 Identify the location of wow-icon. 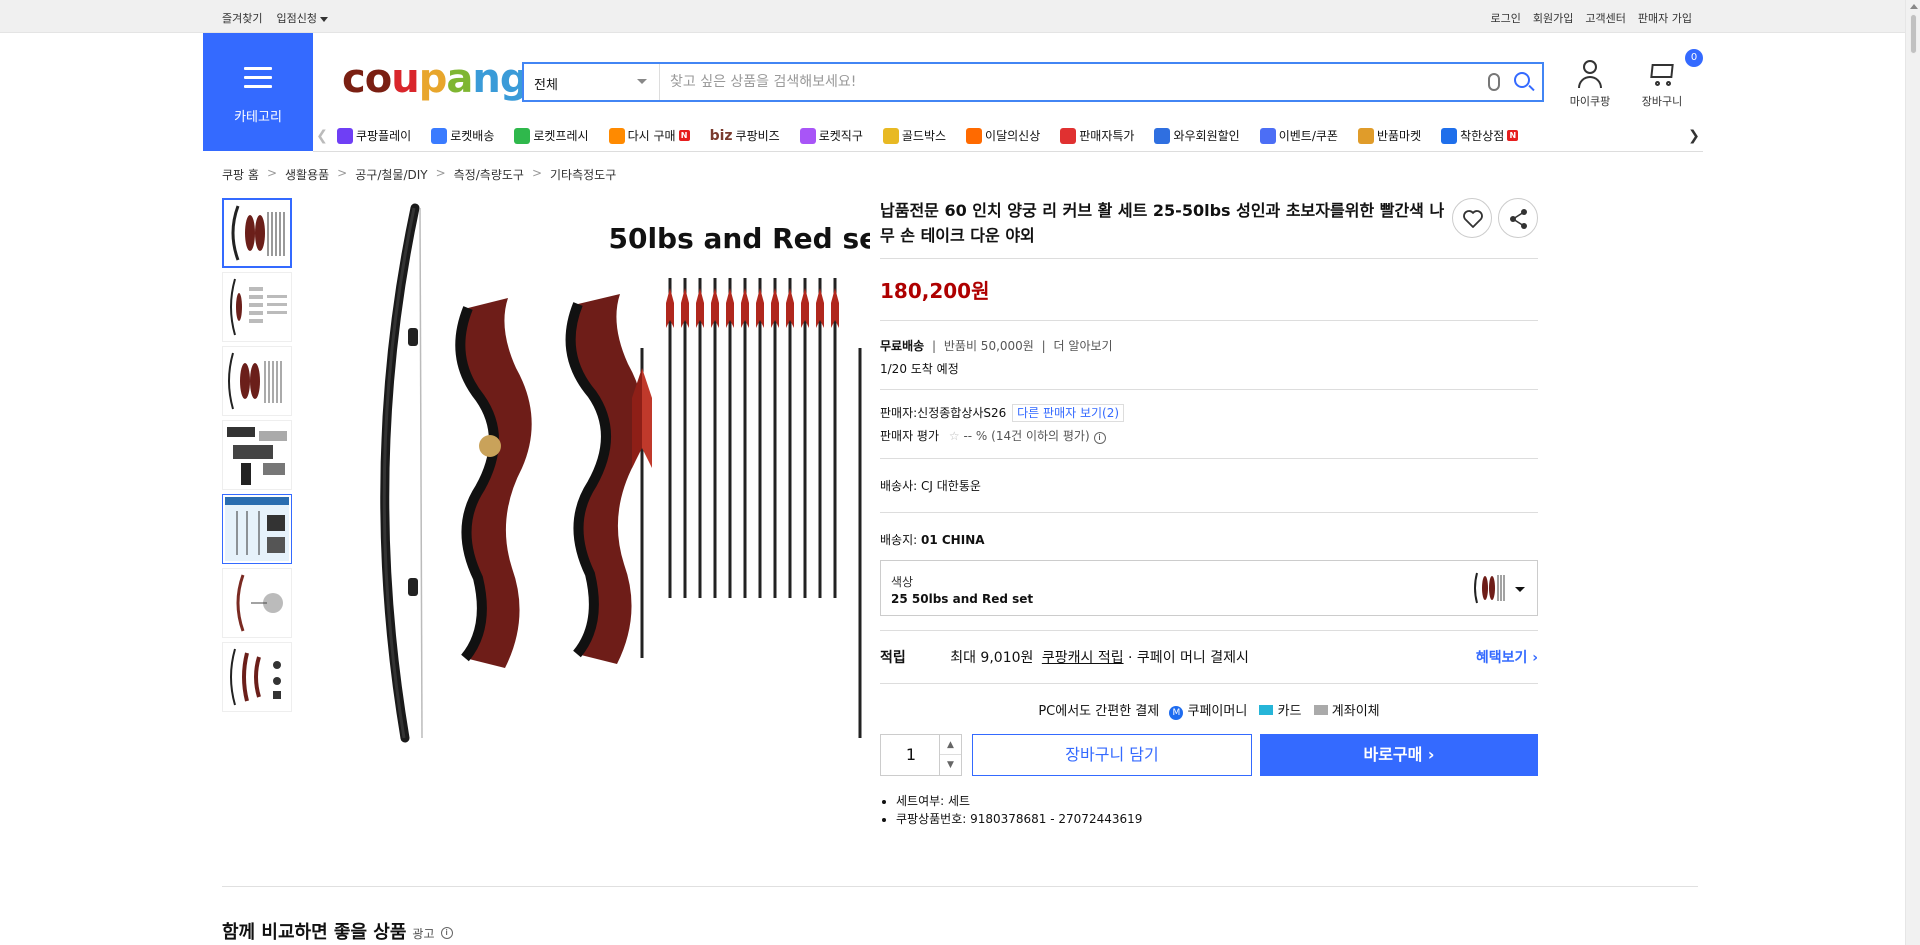
(1162, 135).